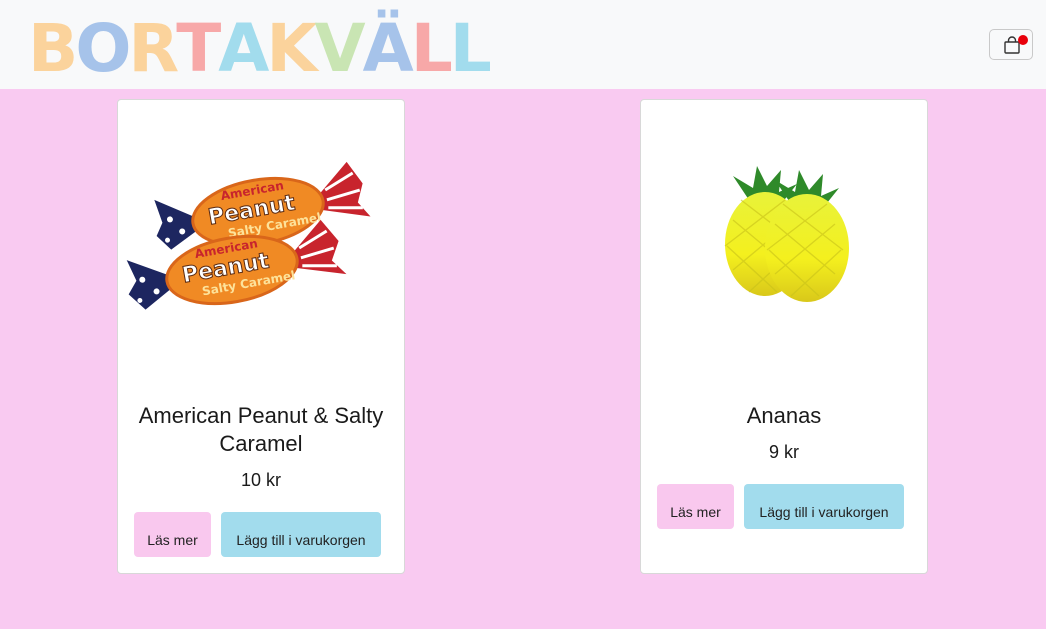 This screenshot has height=629, width=1046. Describe the element at coordinates (243, 48) in the screenshot. I see `logo-letter: A` at that location.